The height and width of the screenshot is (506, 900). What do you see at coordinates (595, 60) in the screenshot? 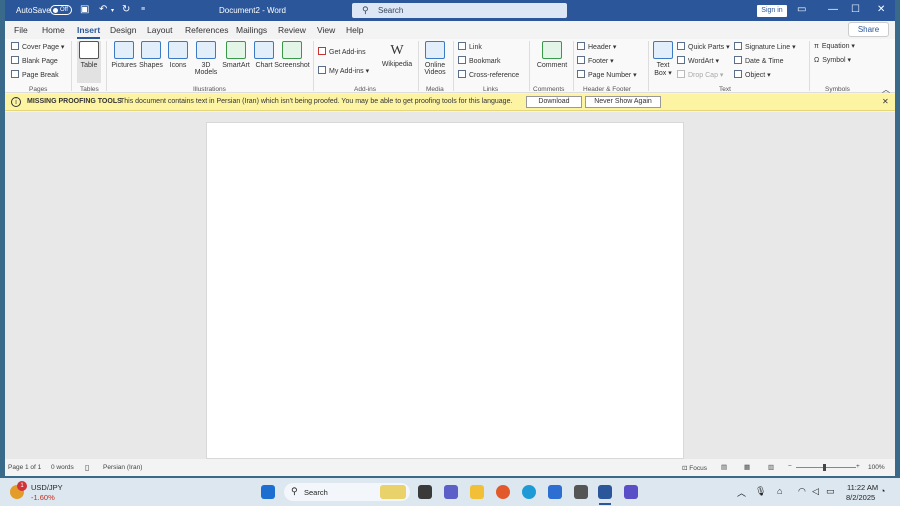
I see `footer-button: Footer ▾` at bounding box center [595, 60].